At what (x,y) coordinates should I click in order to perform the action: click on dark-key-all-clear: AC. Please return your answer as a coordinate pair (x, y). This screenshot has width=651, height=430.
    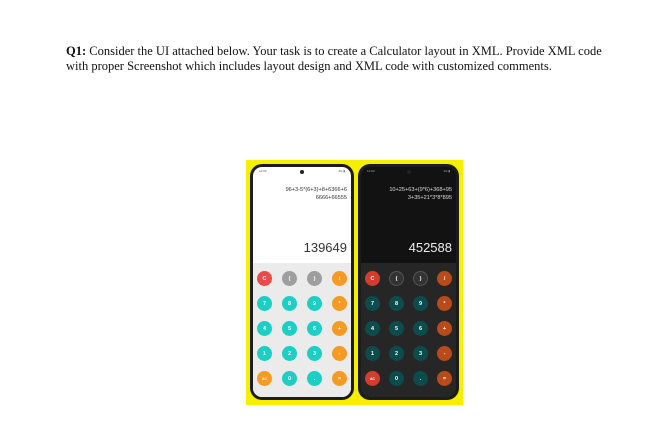
    Looking at the image, I should click on (372, 378).